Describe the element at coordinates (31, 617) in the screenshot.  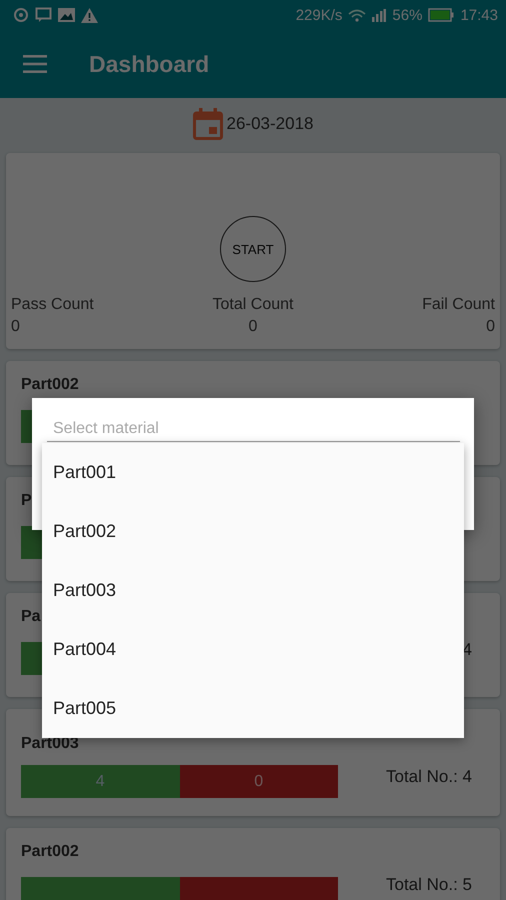
I see `part-name: Pa` at that location.